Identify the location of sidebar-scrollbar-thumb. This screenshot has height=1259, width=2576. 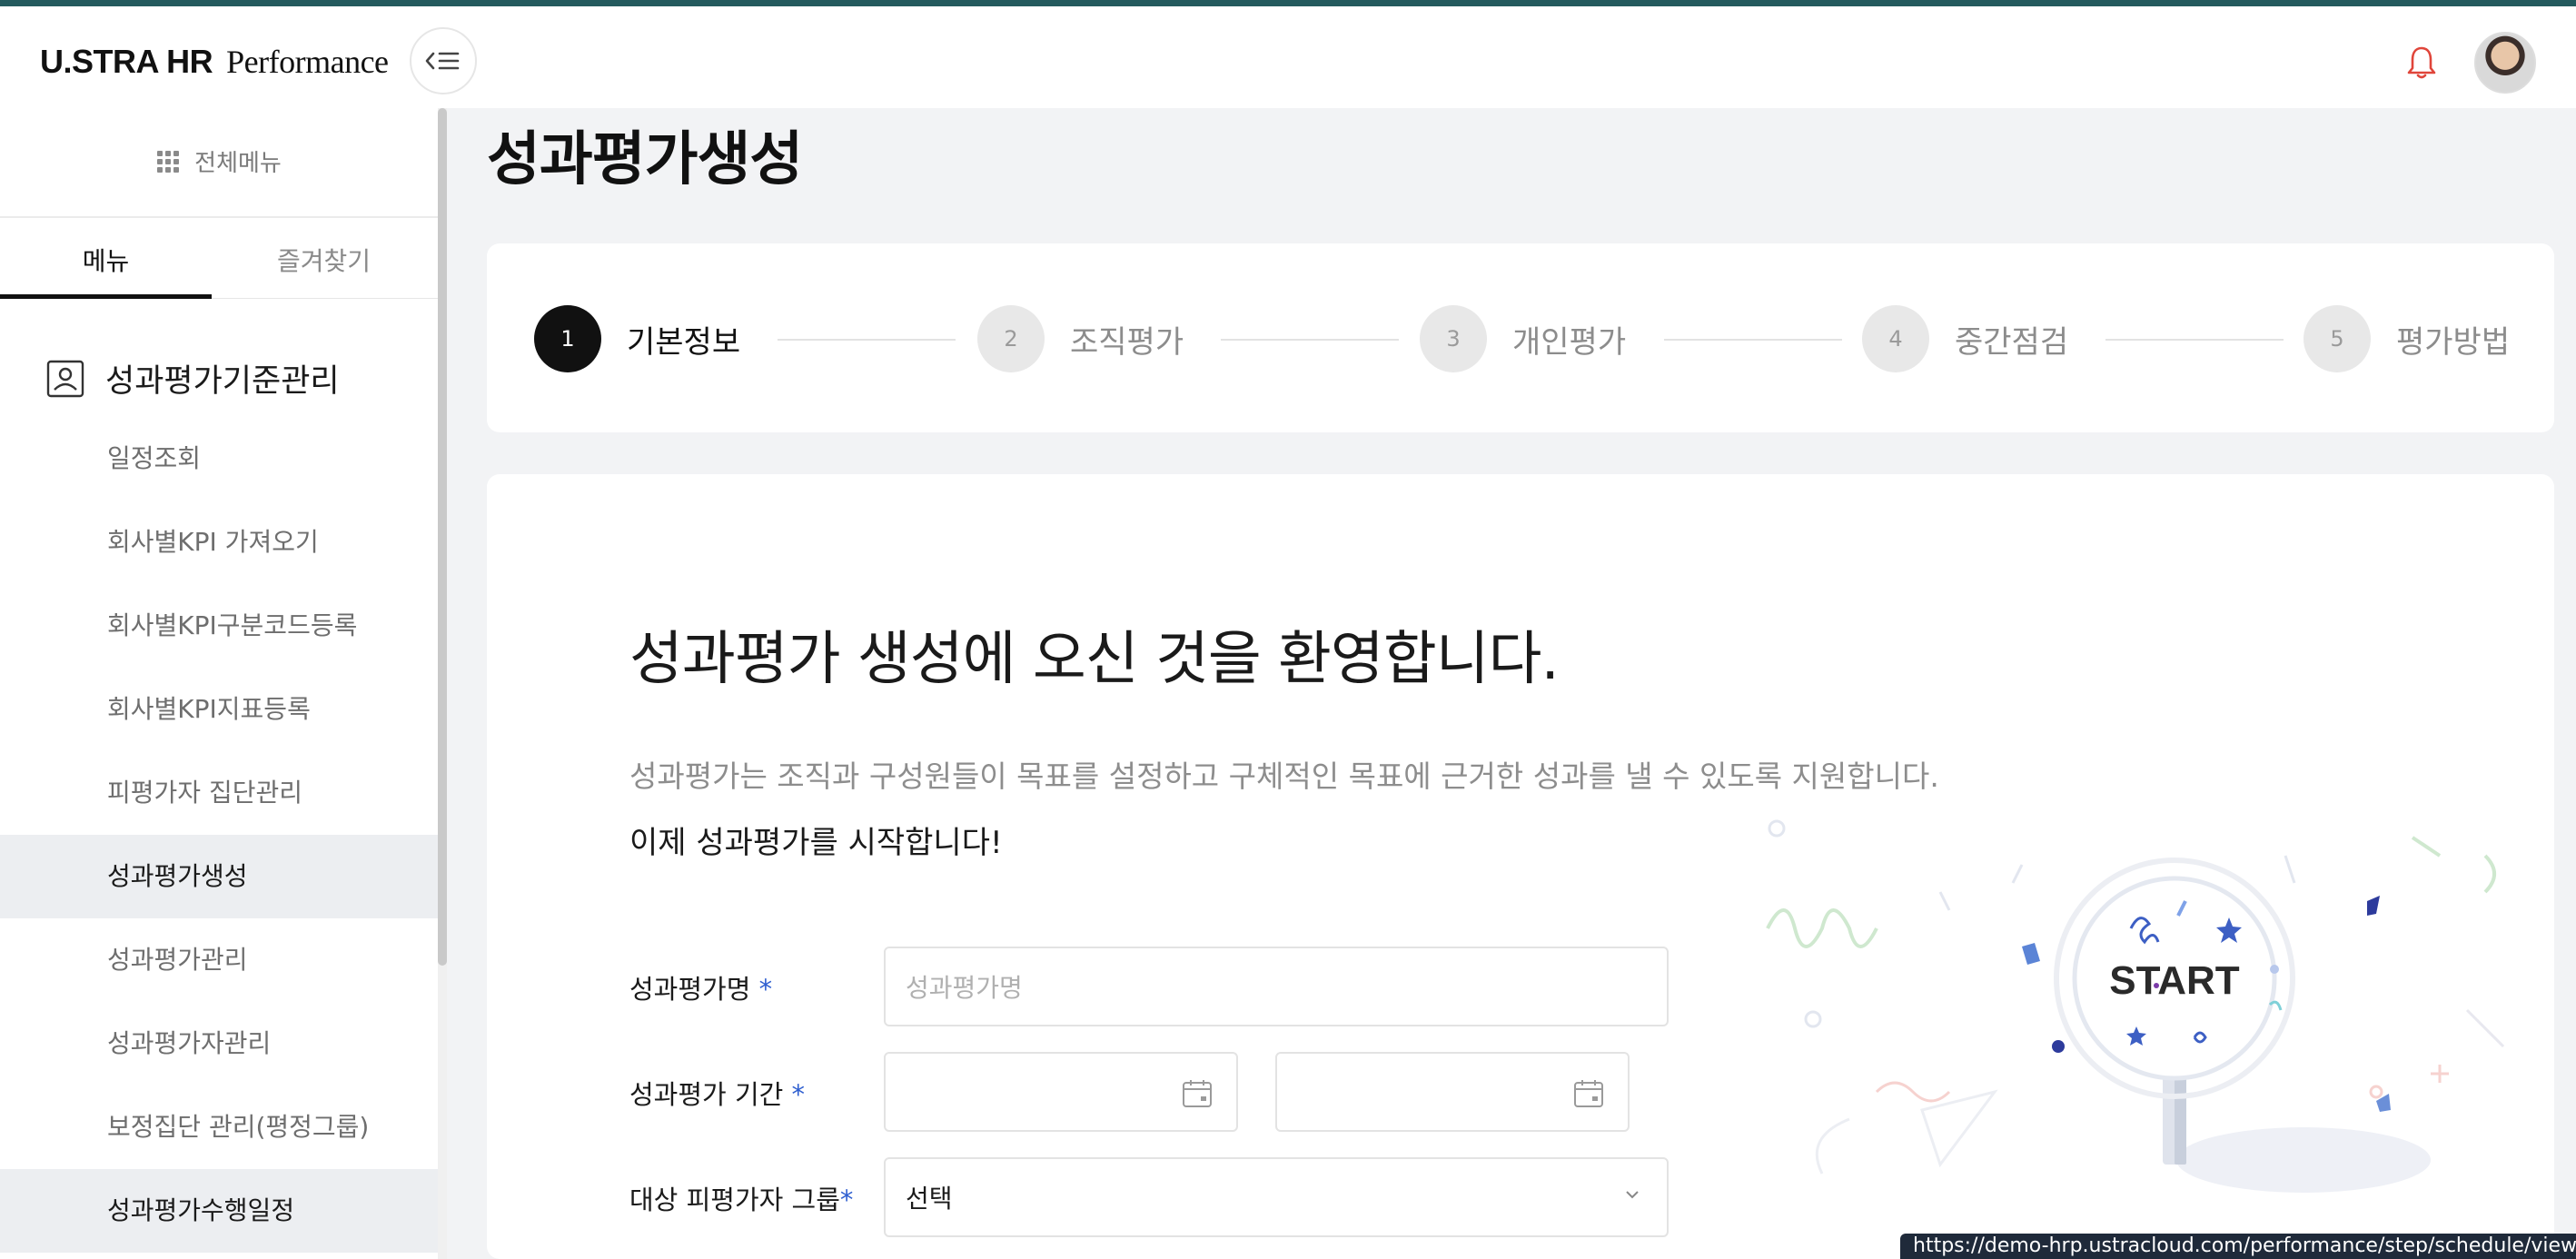
(442, 537).